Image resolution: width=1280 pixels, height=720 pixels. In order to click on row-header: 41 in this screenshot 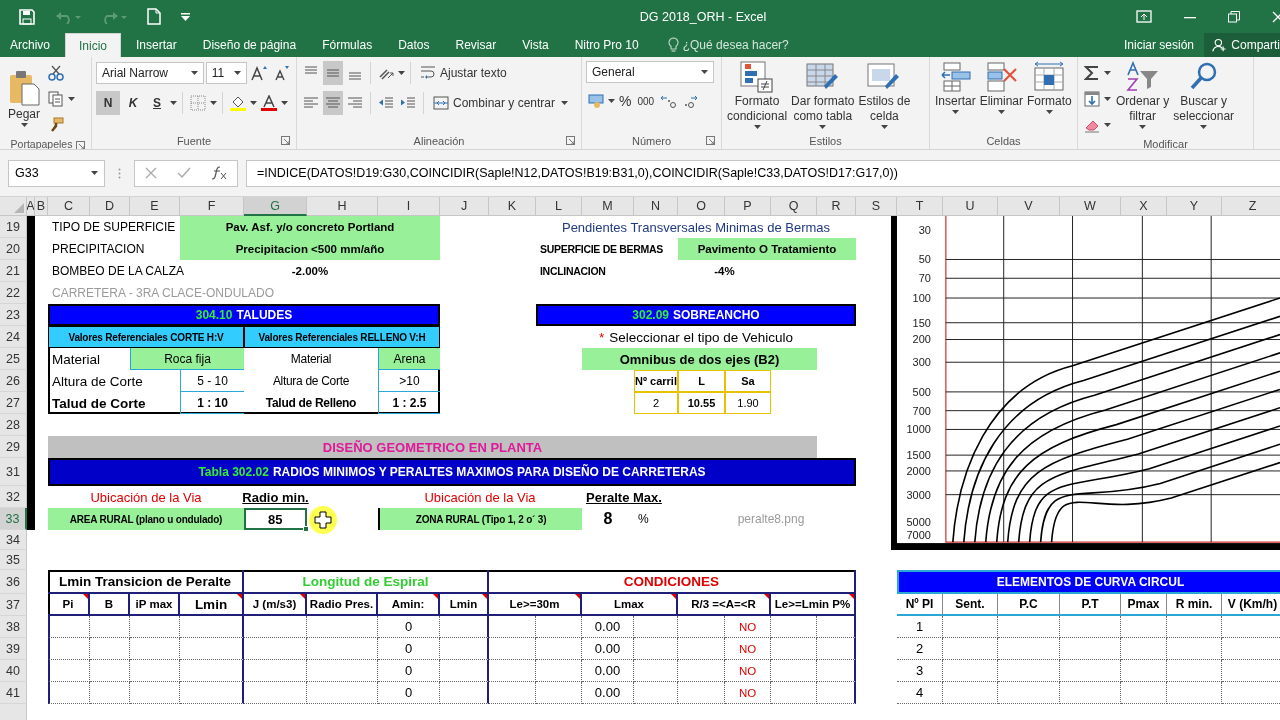, I will do `click(13, 693)`.